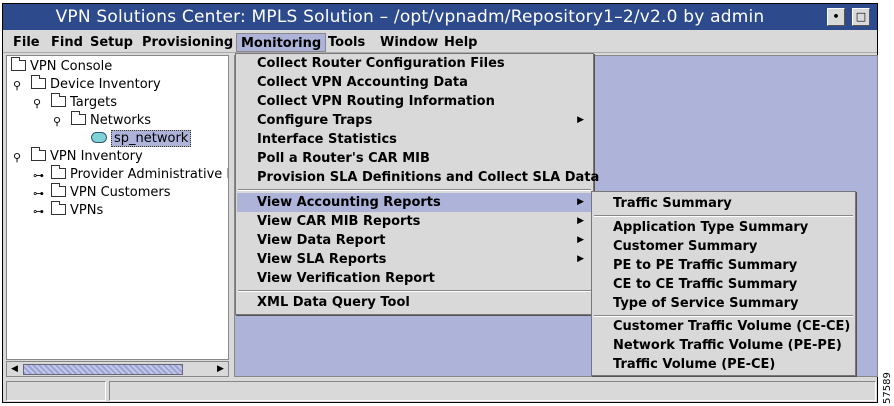 The height and width of the screenshot is (406, 894). I want to click on menu-item-xml-data-query: XML Data Query Tool, so click(414, 302).